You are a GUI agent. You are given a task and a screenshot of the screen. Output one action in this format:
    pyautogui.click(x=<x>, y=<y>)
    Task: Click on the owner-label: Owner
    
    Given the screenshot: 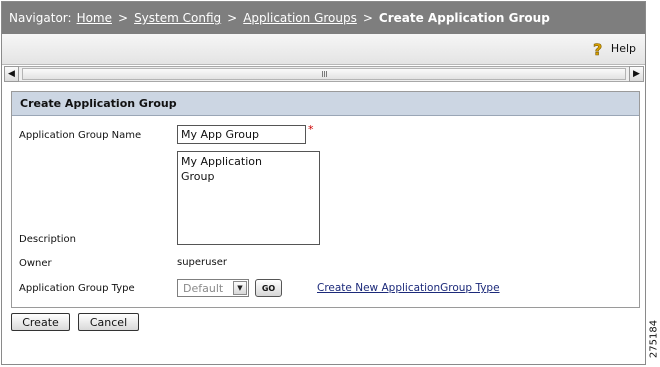 What is the action you would take?
    pyautogui.click(x=35, y=263)
    